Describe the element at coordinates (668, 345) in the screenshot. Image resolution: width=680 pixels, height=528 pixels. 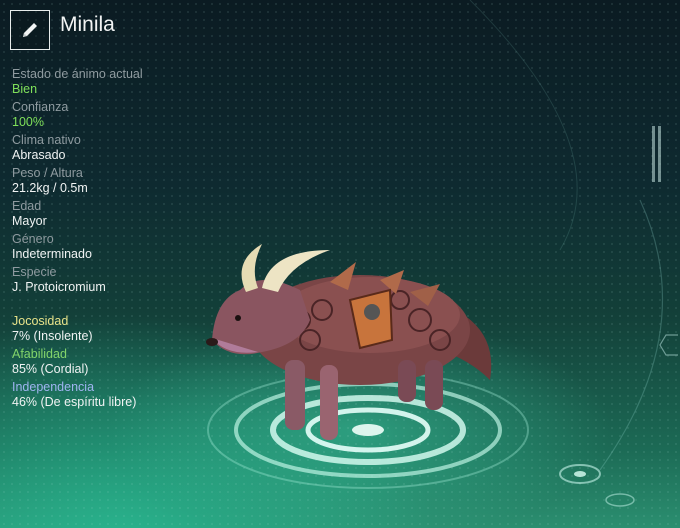
I see `hexagon-icon` at that location.